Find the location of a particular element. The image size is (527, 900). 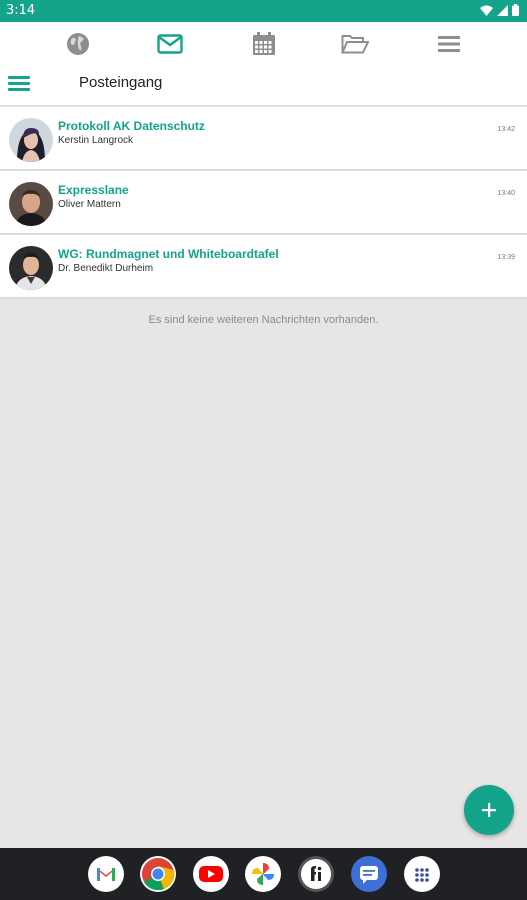

nav-globe-button is located at coordinates (78, 44).